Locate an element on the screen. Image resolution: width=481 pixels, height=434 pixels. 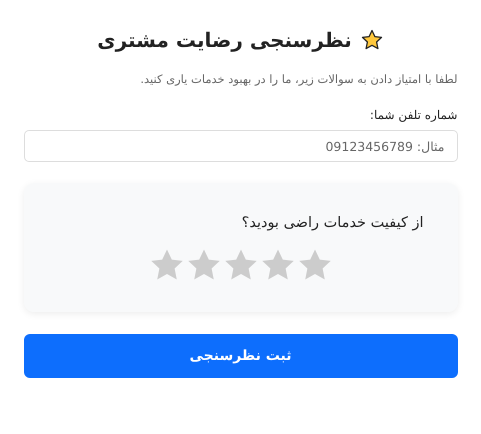
phone-label: شماره تلفن شما: is located at coordinates (413, 115).